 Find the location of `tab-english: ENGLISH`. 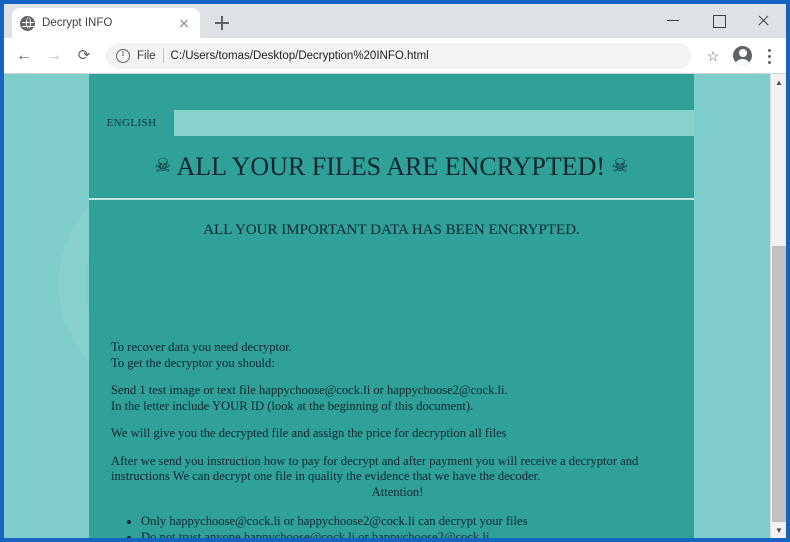

tab-english: ENGLISH is located at coordinates (131, 123).